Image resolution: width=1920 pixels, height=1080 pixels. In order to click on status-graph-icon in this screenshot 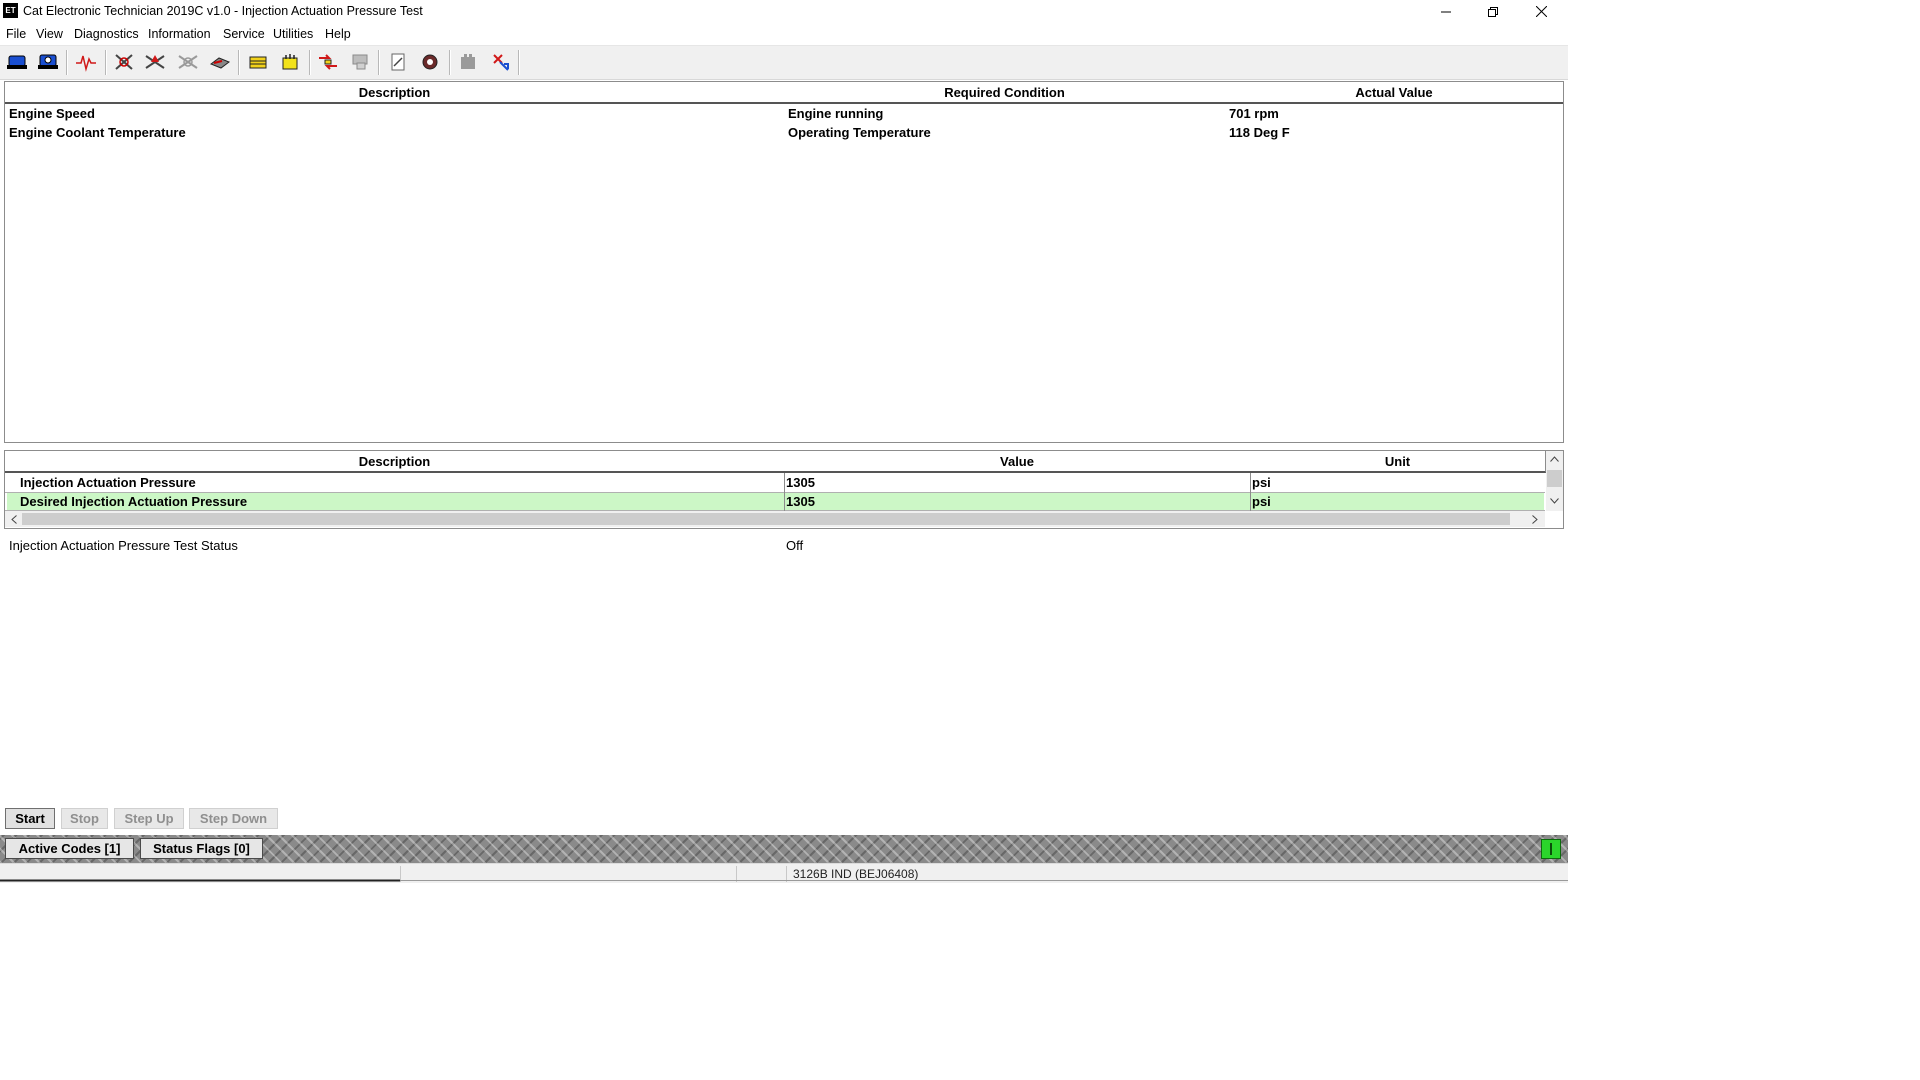, I will do `click(86, 63)`.